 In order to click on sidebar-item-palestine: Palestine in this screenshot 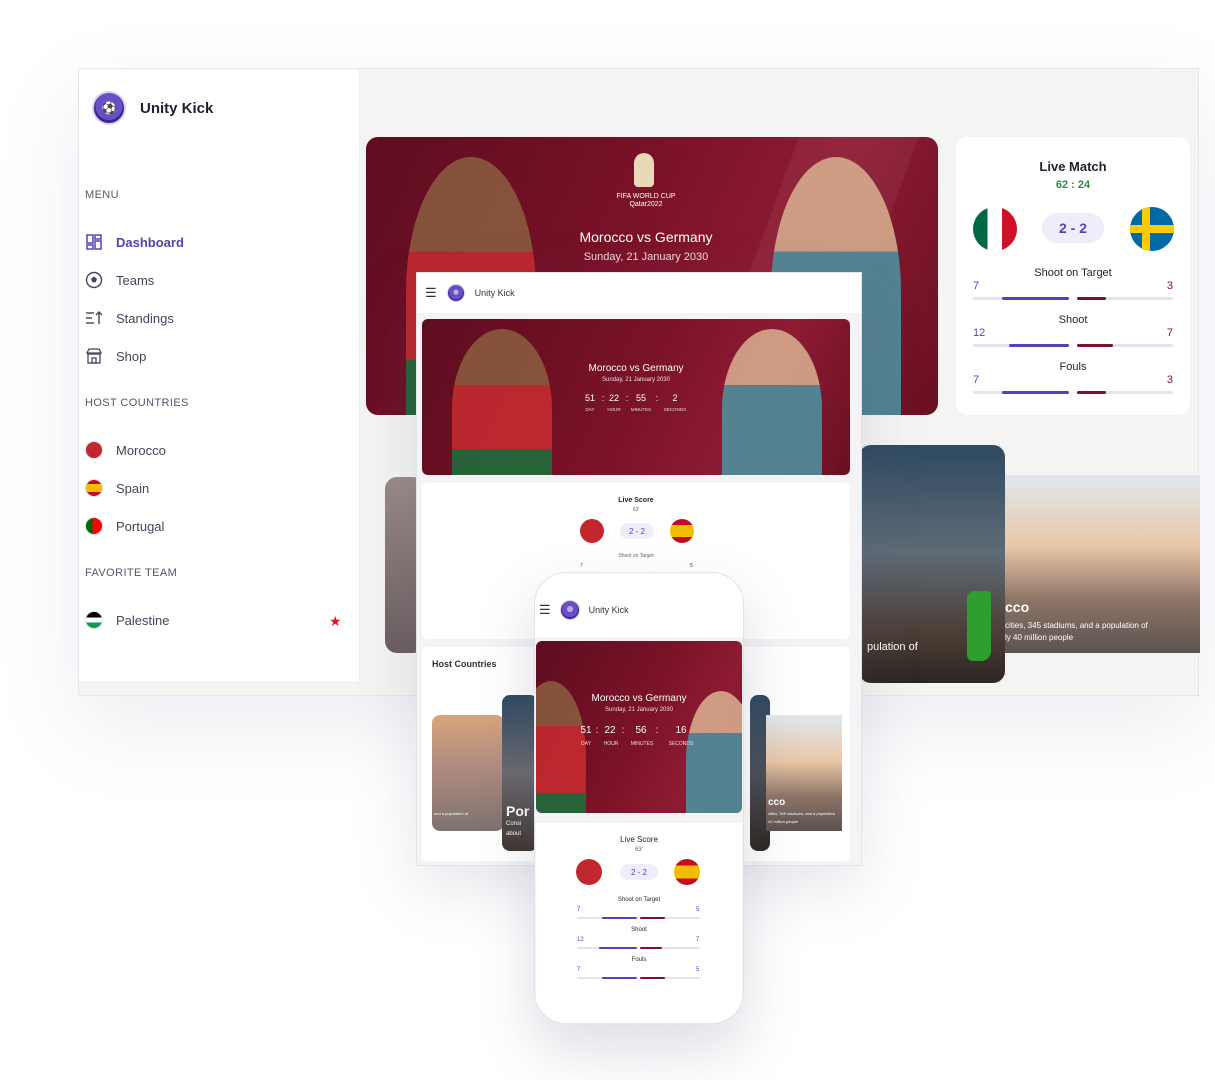, I will do `click(127, 620)`.